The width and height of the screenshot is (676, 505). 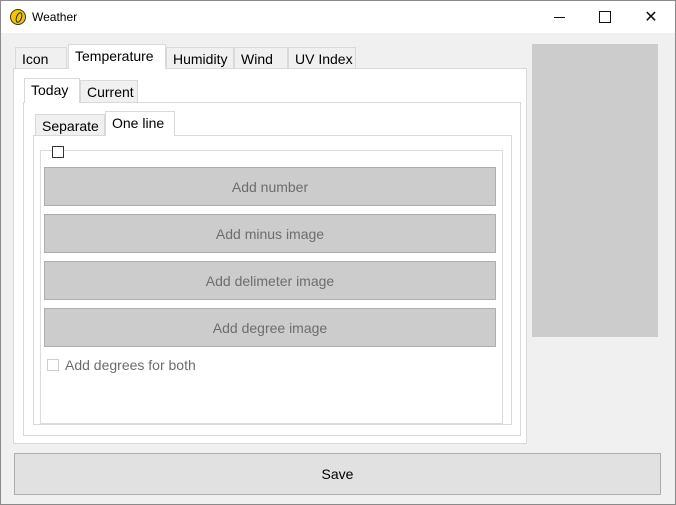 What do you see at coordinates (58, 152) in the screenshot?
I see `group-enable-checkbox` at bounding box center [58, 152].